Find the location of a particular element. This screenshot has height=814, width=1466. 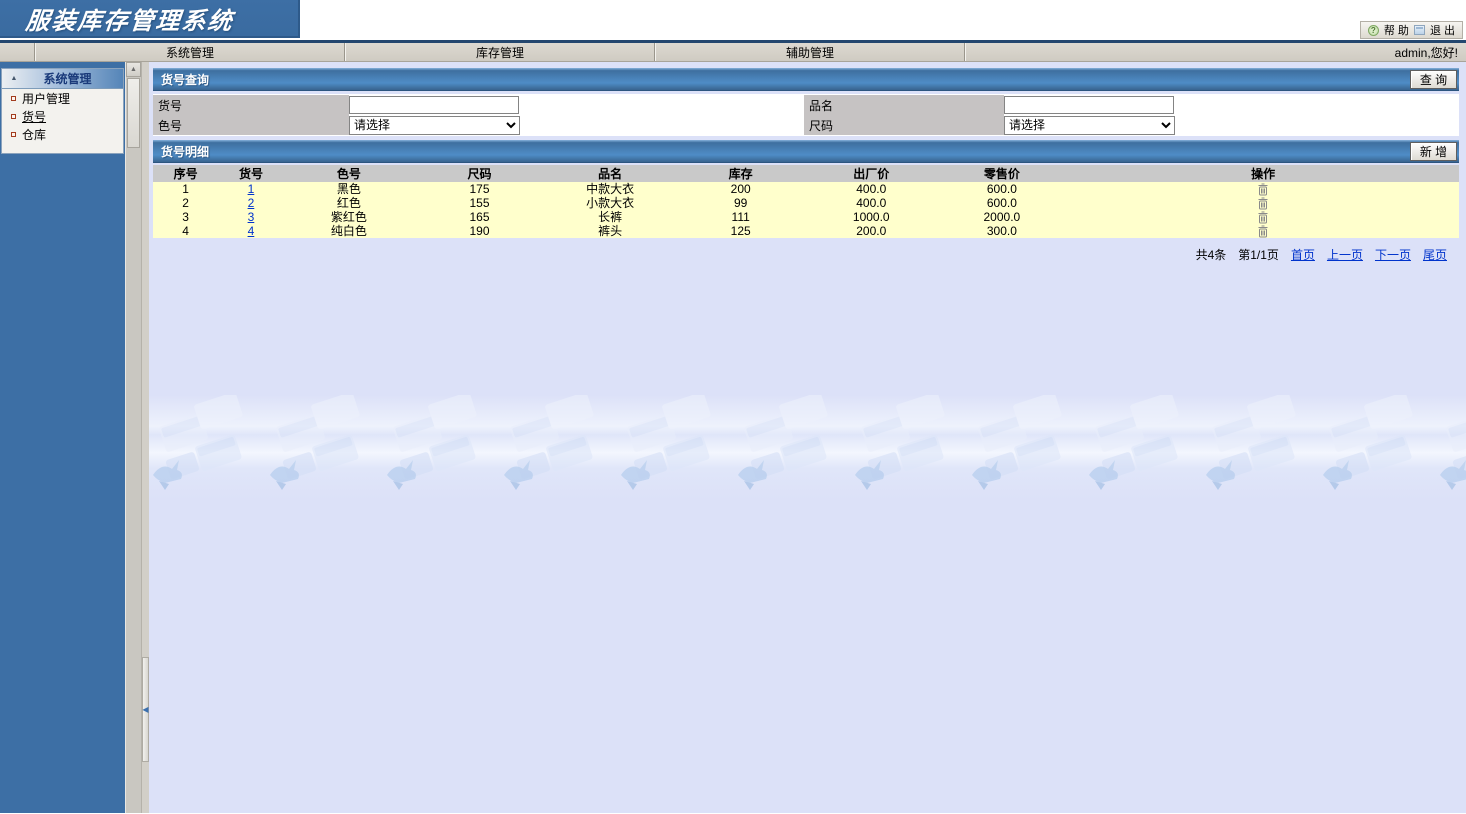

column-header: 出厂价 is located at coordinates (871, 173).